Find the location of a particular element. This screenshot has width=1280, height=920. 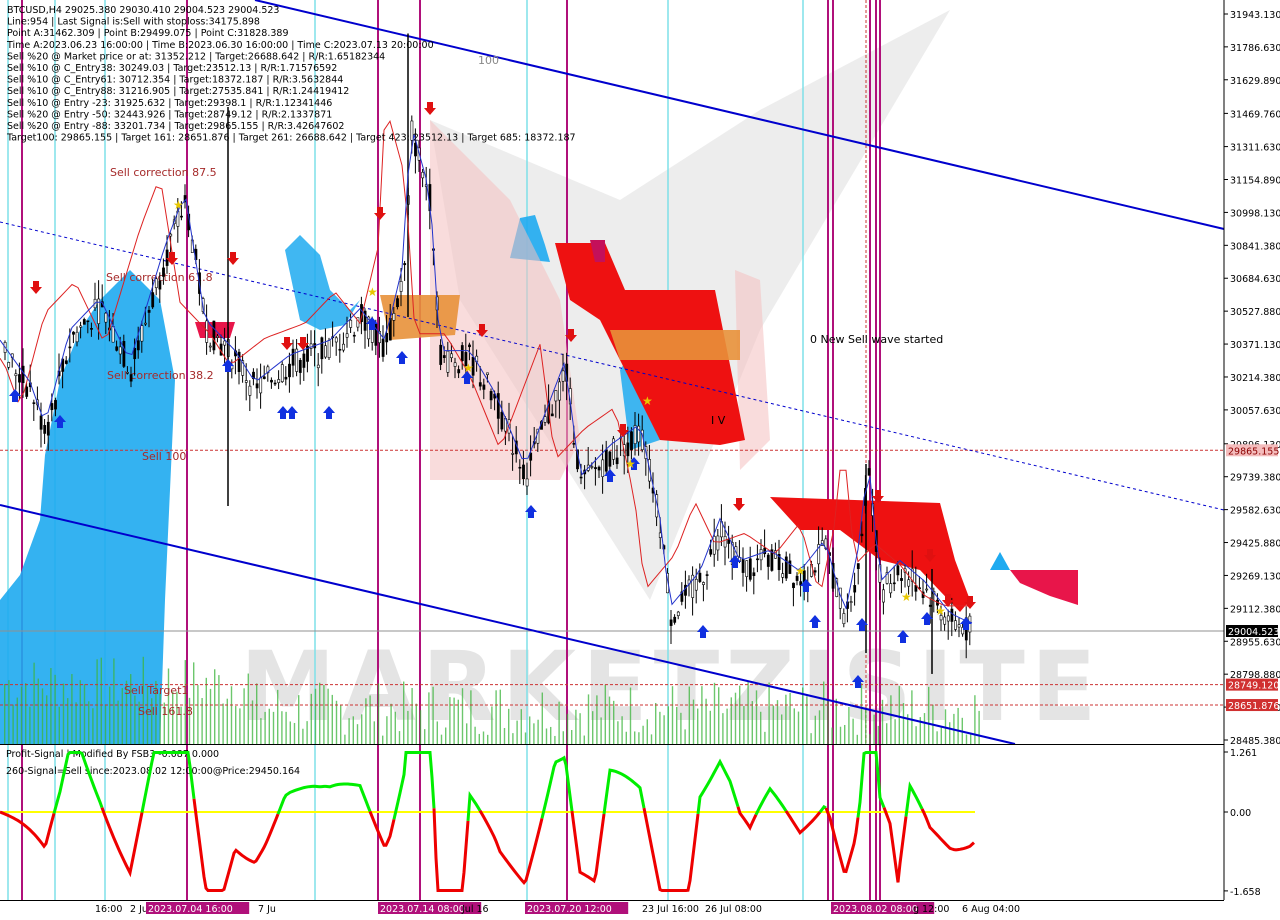

price-tick-label: 31469.760 is located at coordinates (1255, 114).